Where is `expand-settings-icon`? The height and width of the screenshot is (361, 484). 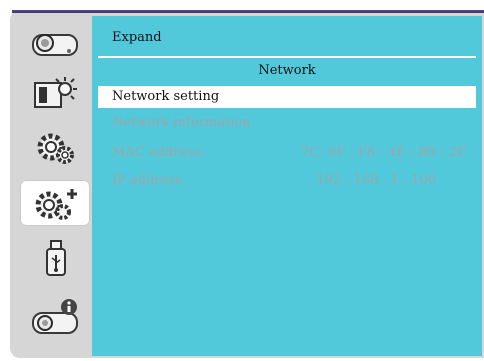
expand-settings-icon is located at coordinates (56, 204).